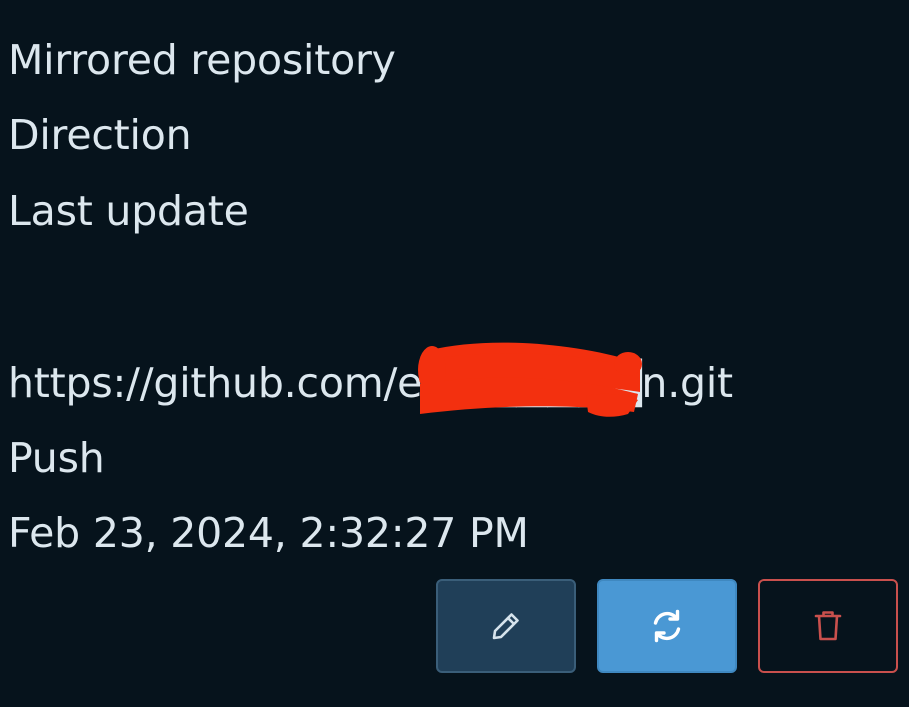 Image resolution: width=909 pixels, height=707 pixels. I want to click on mirrored-repository-label: Mirrored repository, so click(202, 60).